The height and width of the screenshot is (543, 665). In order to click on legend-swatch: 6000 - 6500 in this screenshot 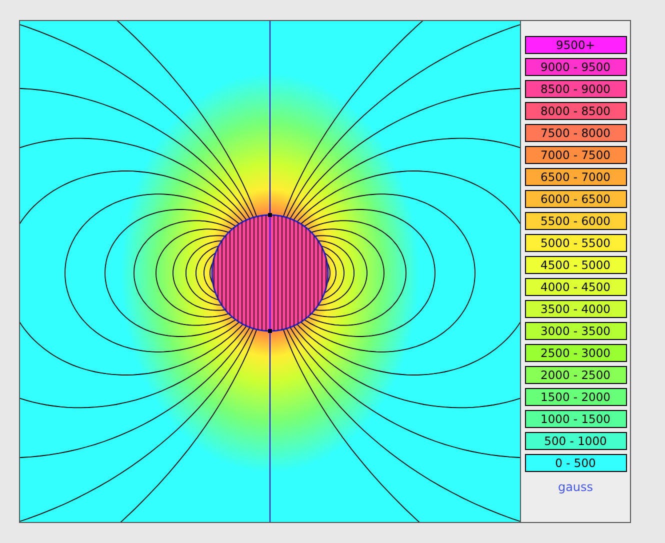, I will do `click(575, 199)`.